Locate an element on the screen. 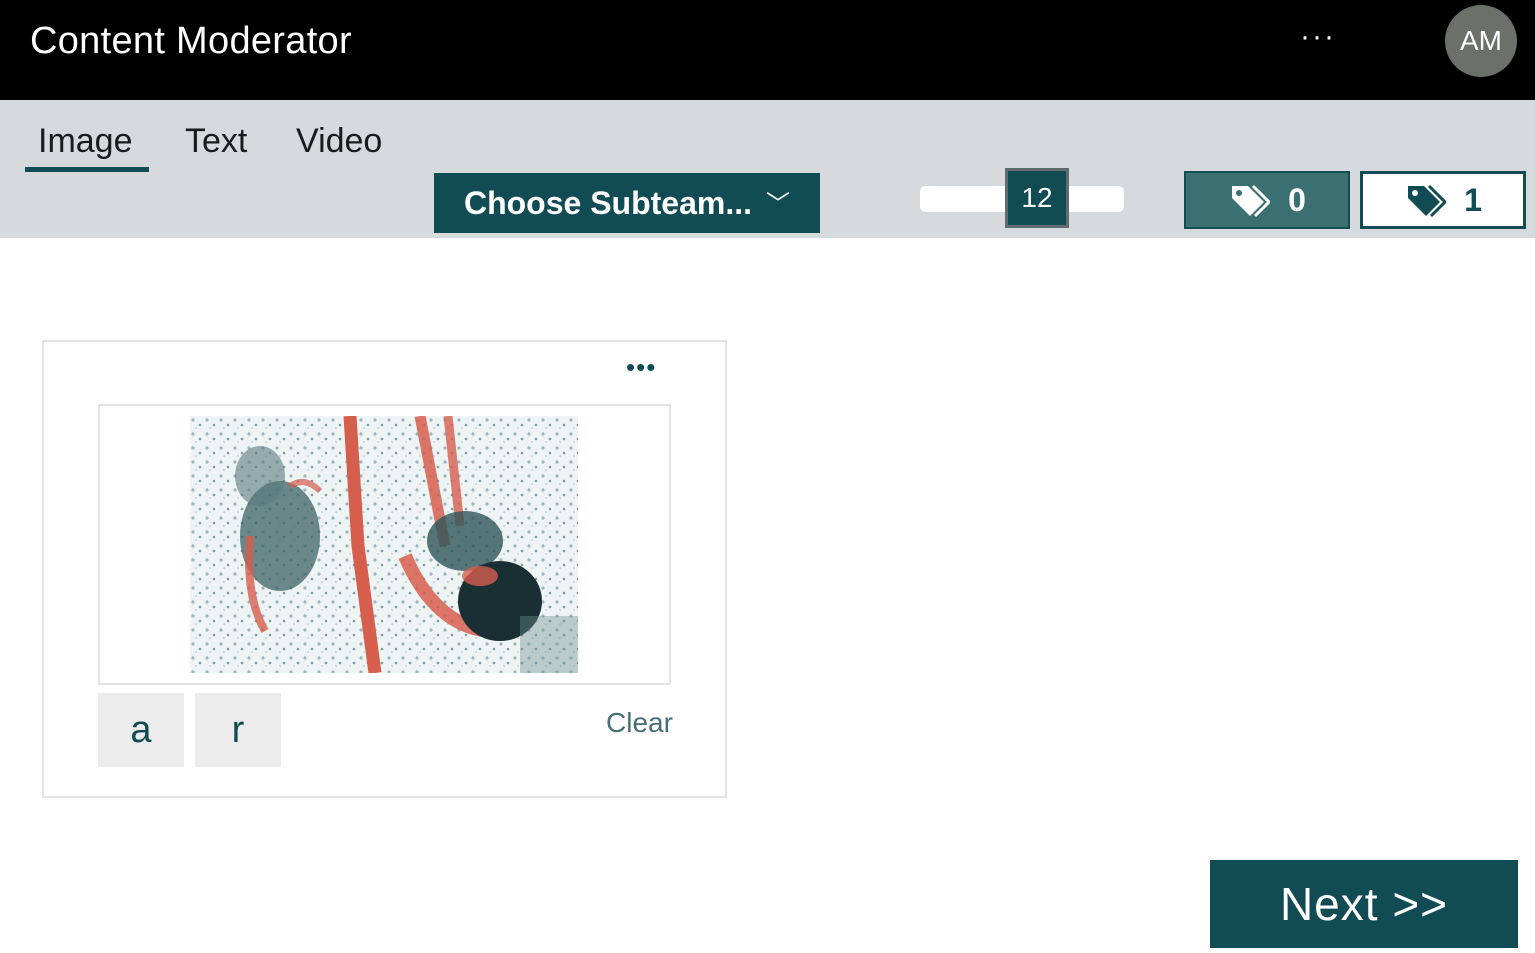 Image resolution: width=1535 pixels, height=953 pixels. tag-key-r-button: r is located at coordinates (238, 730).